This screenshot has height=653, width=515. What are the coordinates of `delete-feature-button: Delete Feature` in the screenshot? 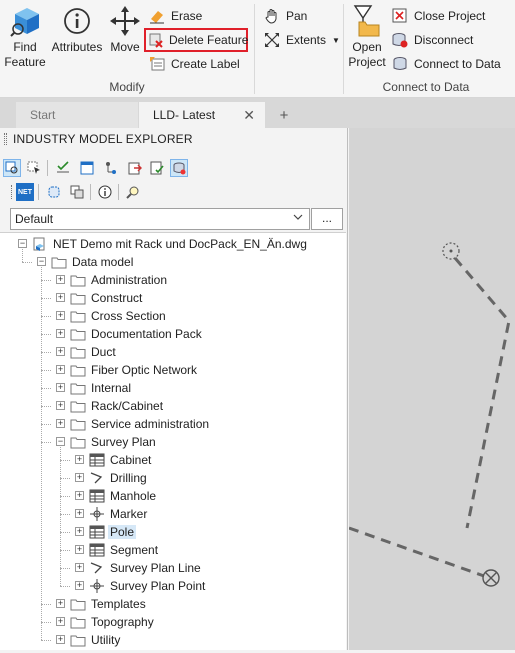 It's located at (196, 40).